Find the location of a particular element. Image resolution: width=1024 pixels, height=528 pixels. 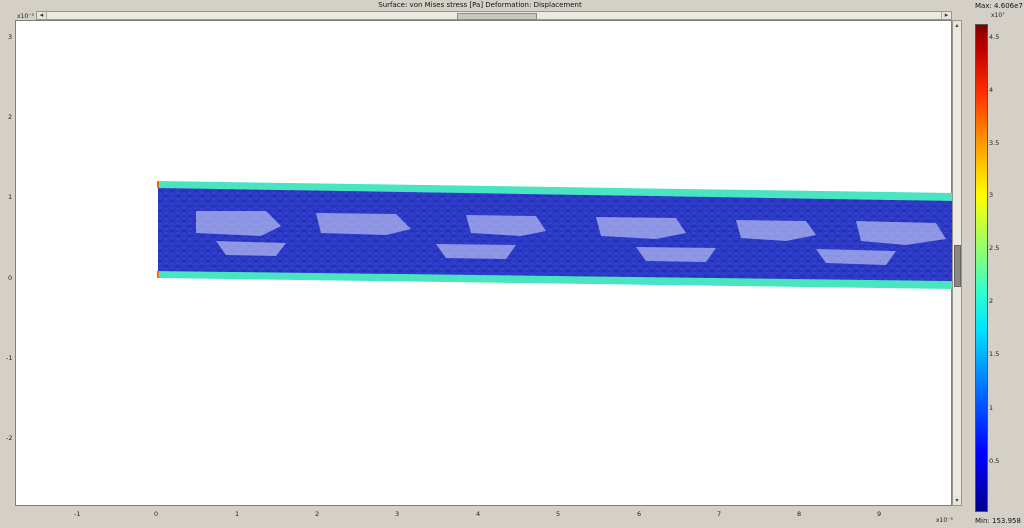

scroll-down-arrow-icon: ▾ is located at coordinates (957, 500).